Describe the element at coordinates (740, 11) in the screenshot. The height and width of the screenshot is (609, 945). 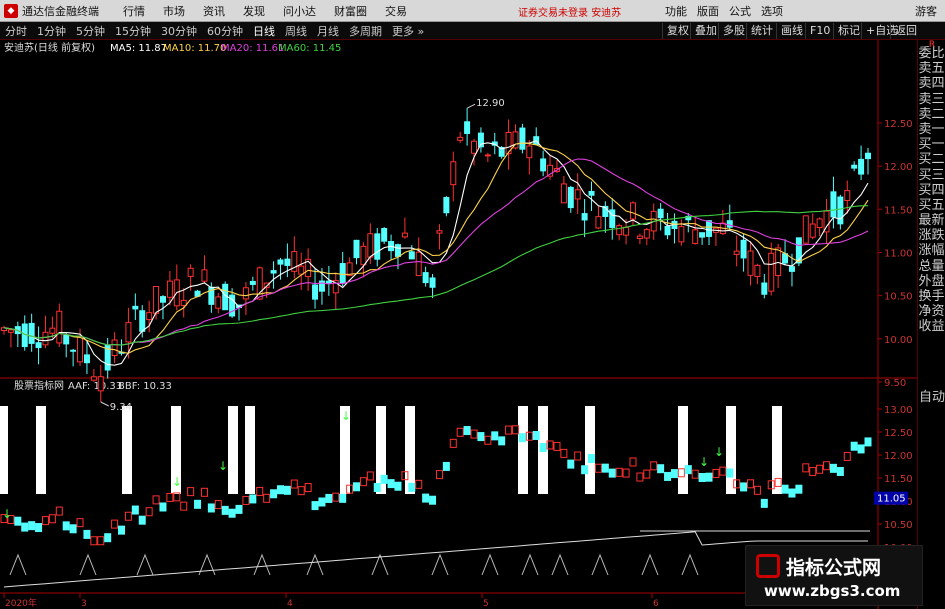
I see `formula-button: 公式` at that location.